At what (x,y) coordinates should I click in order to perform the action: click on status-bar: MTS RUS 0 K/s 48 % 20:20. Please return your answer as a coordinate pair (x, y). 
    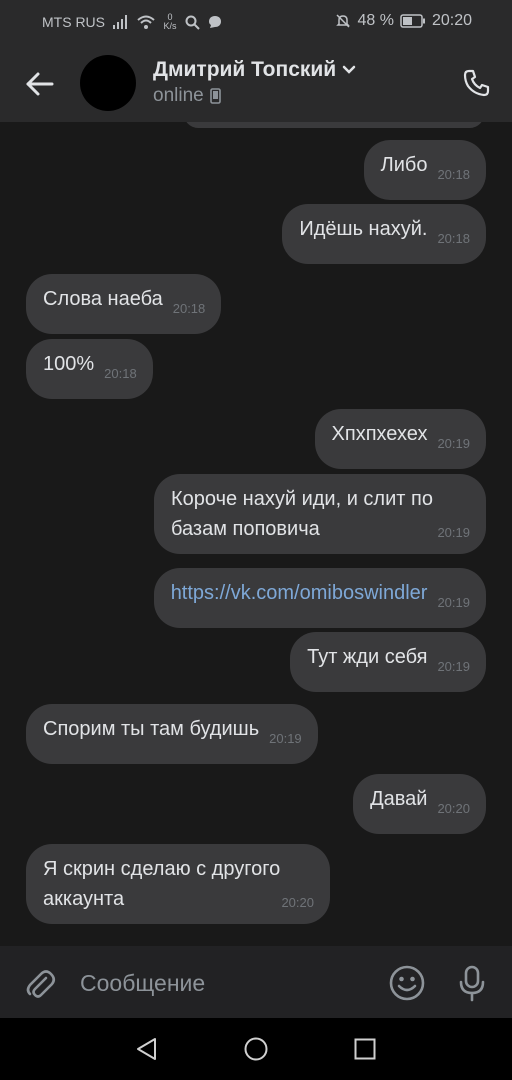
    Looking at the image, I should click on (256, 22).